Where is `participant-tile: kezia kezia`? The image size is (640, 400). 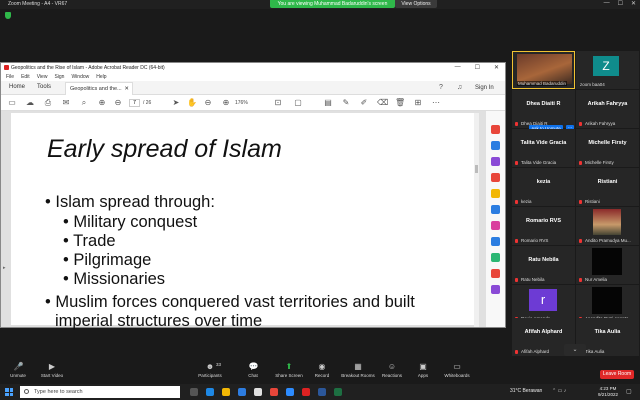
participant-tile: kezia kezia is located at coordinates (543, 187).